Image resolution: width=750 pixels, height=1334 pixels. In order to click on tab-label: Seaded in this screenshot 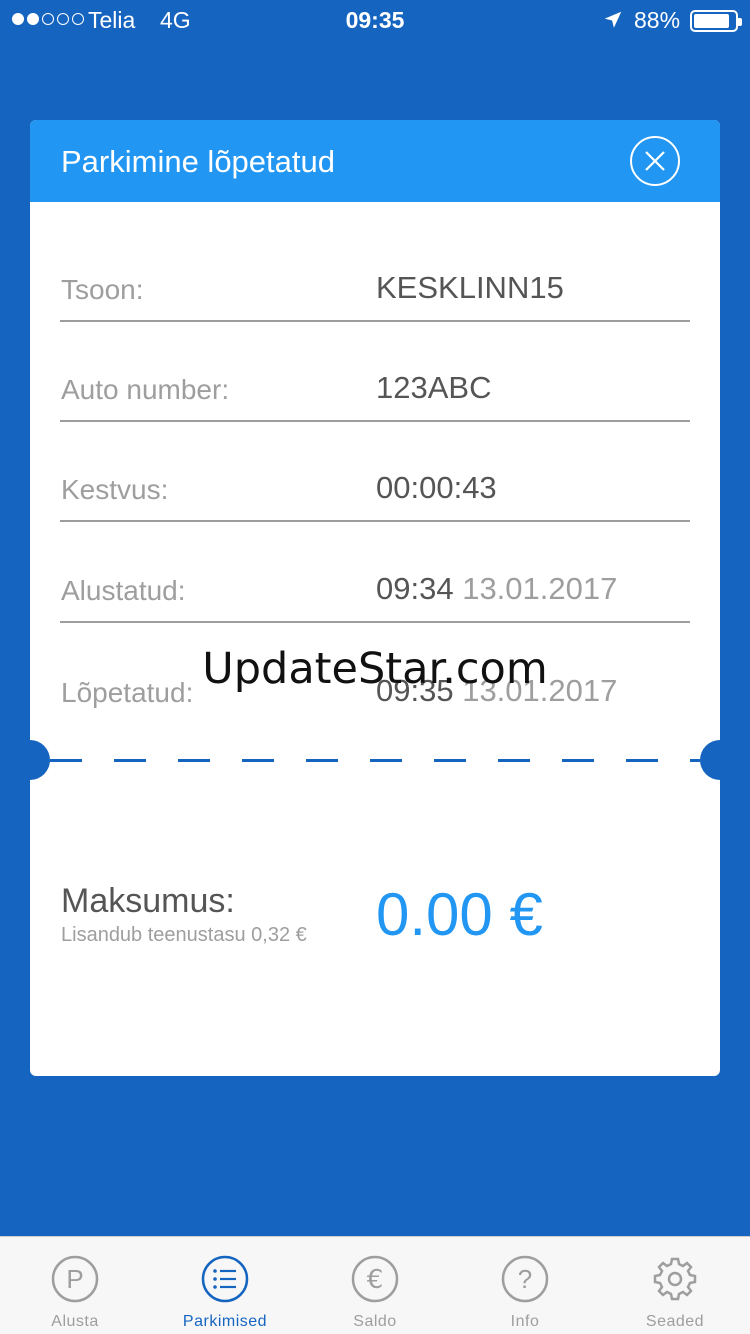, I will do `click(675, 1321)`.